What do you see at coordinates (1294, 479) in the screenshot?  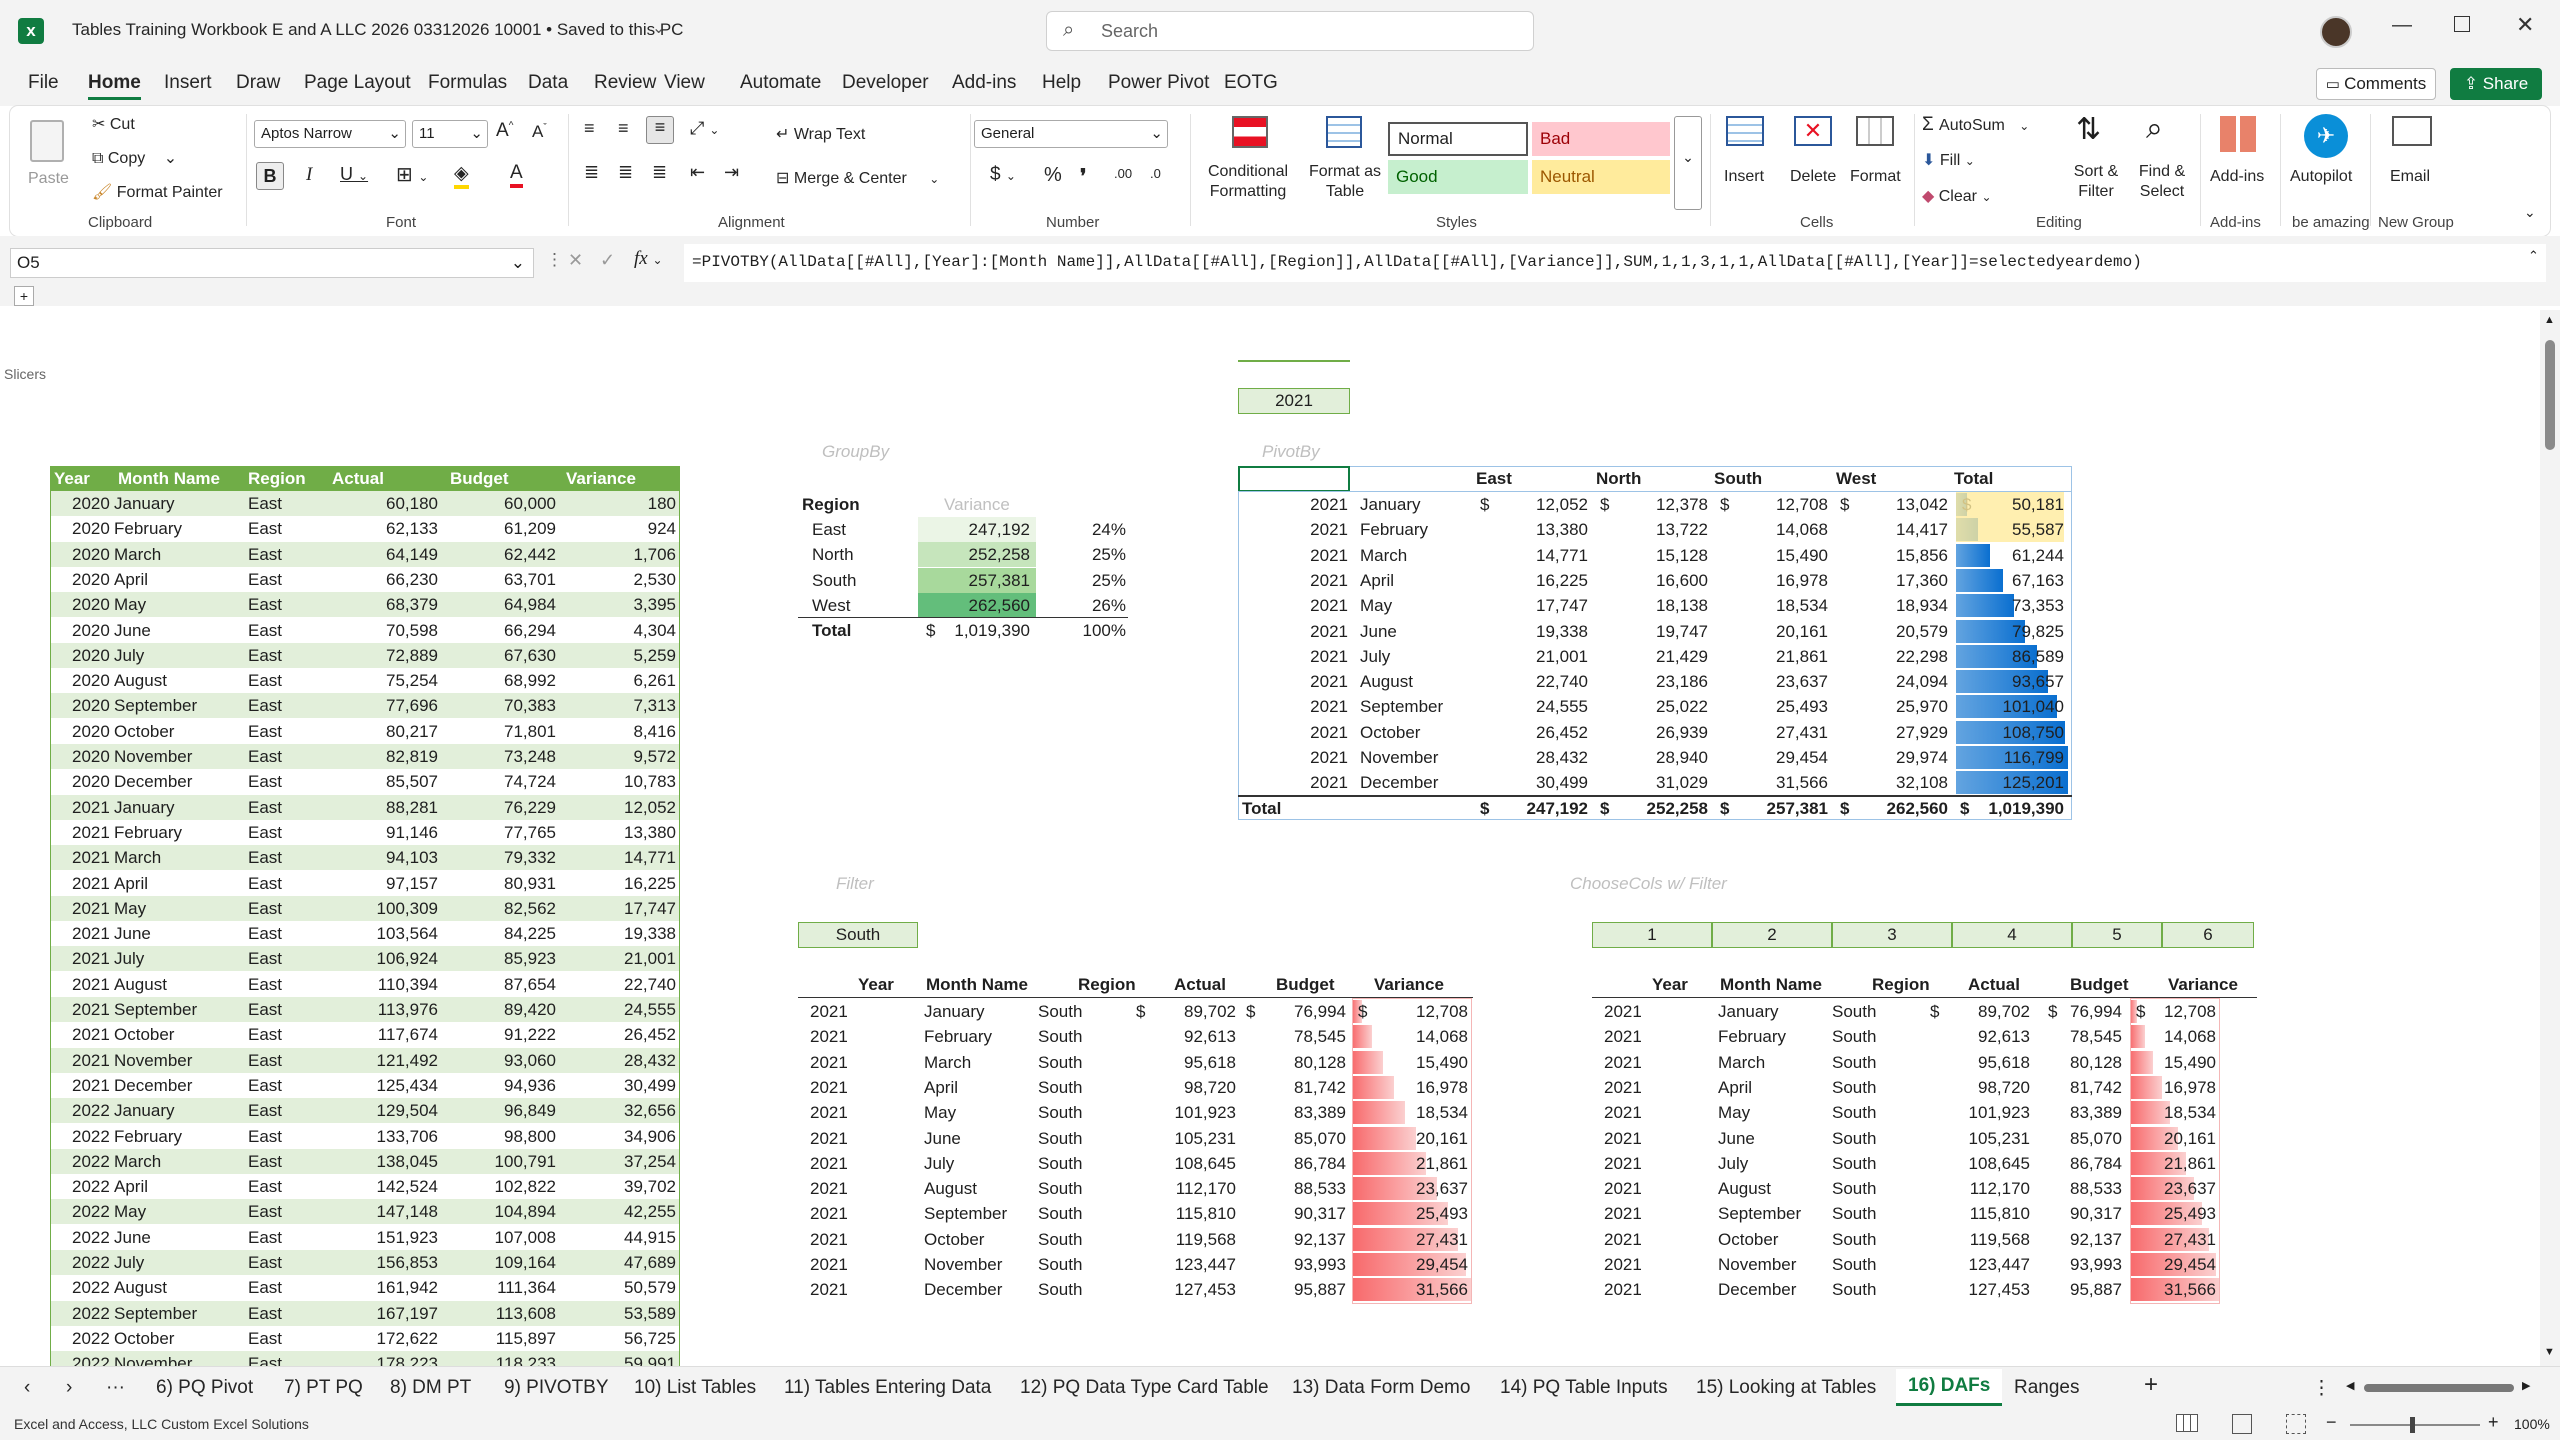 I see `active-cell` at bounding box center [1294, 479].